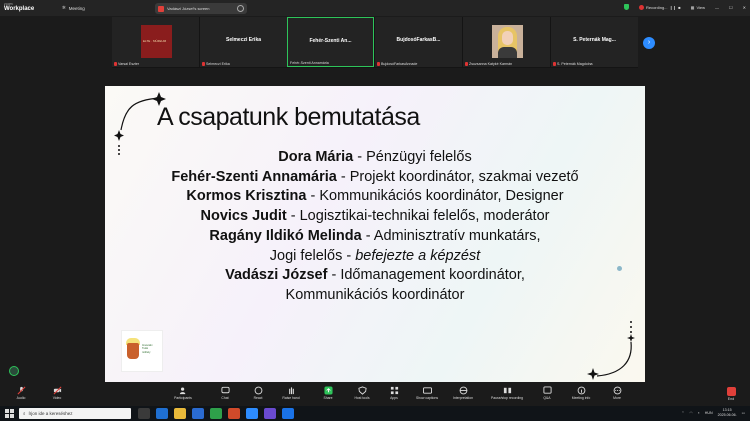 The image size is (750, 421). Describe the element at coordinates (463, 390) in the screenshot. I see `globe-icon` at that location.